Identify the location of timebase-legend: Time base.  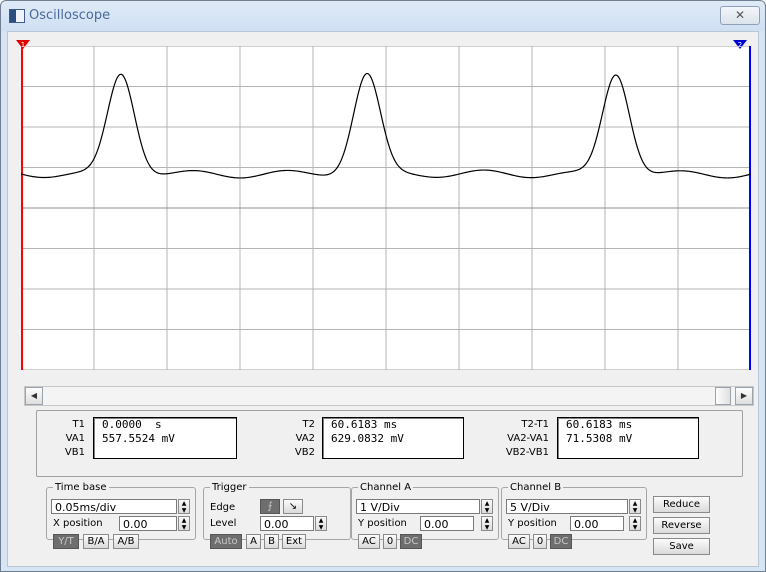
(81, 487).